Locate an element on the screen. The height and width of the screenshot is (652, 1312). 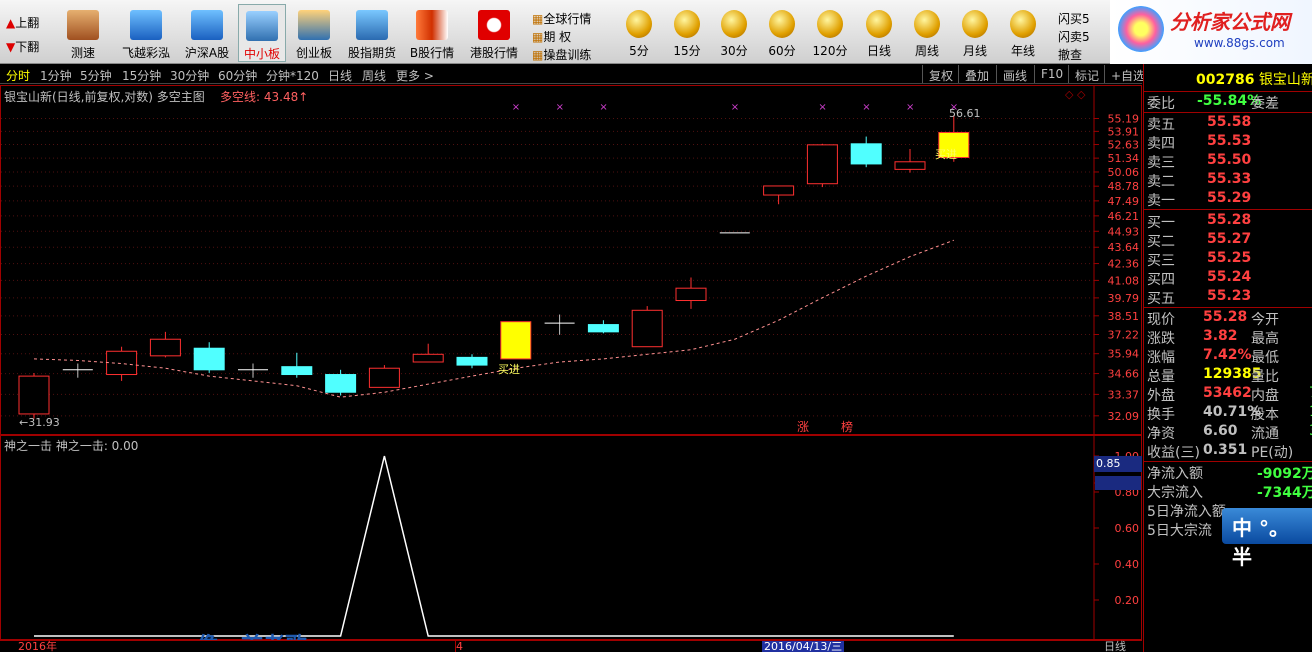
ask-label: 卖四 is located at coordinates (1161, 144).